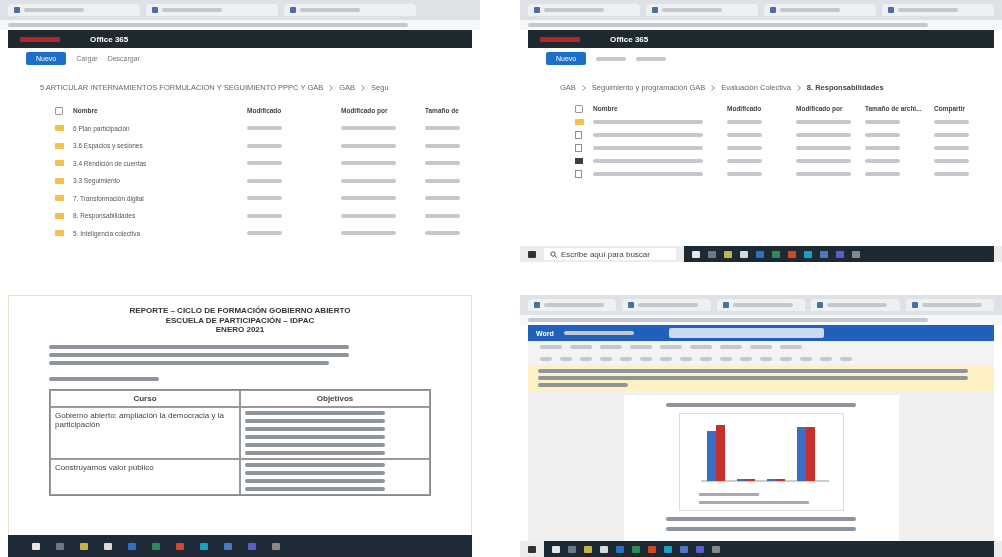 The height and width of the screenshot is (557, 1002). I want to click on table-cell: Construyamos valor público, so click(145, 476).